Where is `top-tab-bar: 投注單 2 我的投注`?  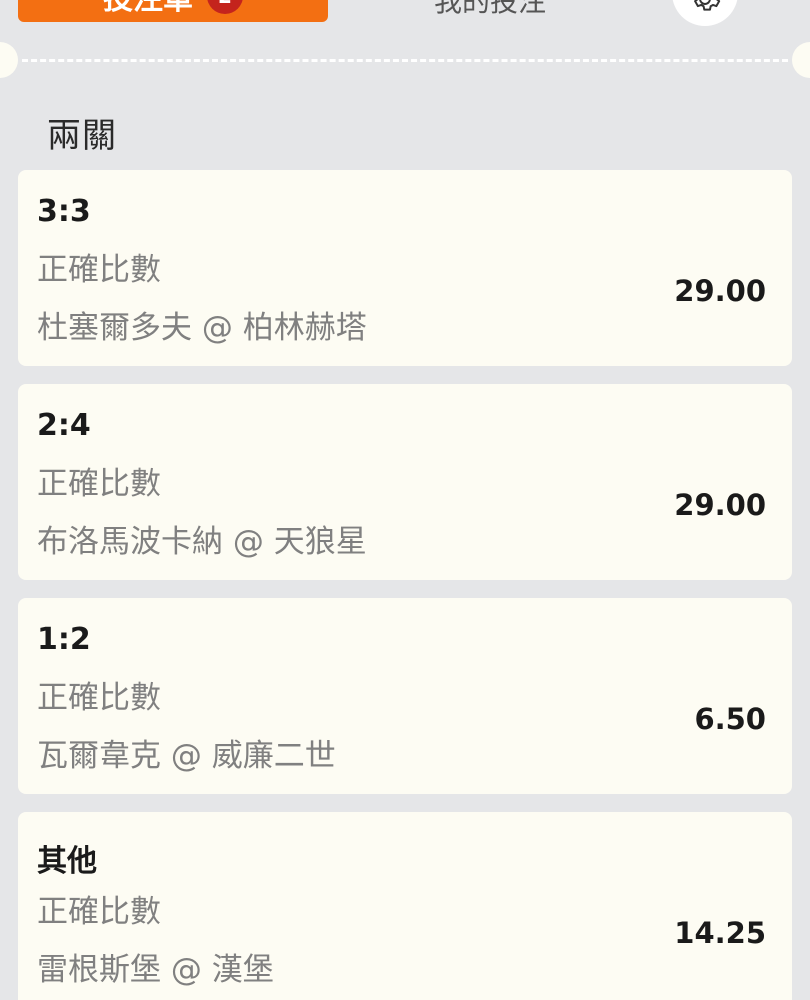
top-tab-bar: 投注單 2 我的投注 is located at coordinates (405, 13).